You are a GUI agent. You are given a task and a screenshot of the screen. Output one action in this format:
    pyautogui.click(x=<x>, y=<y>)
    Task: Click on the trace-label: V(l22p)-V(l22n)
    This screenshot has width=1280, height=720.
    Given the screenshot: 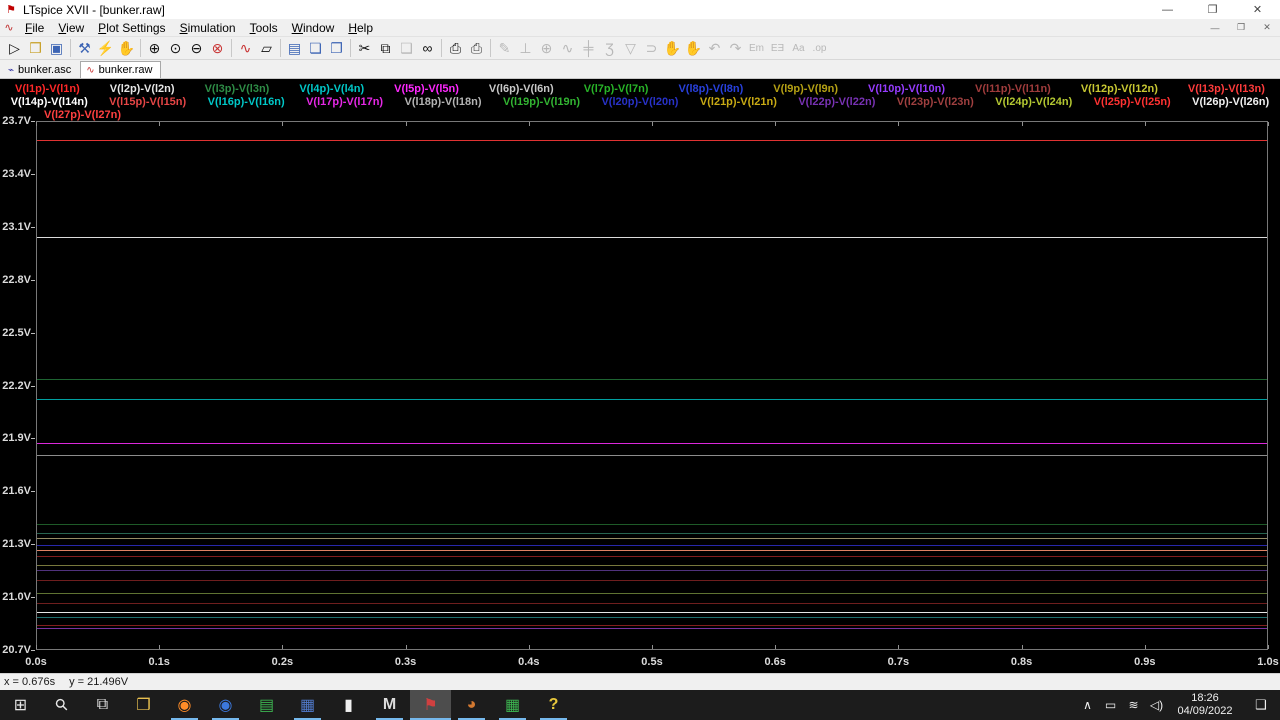 What is the action you would take?
    pyautogui.click(x=836, y=102)
    